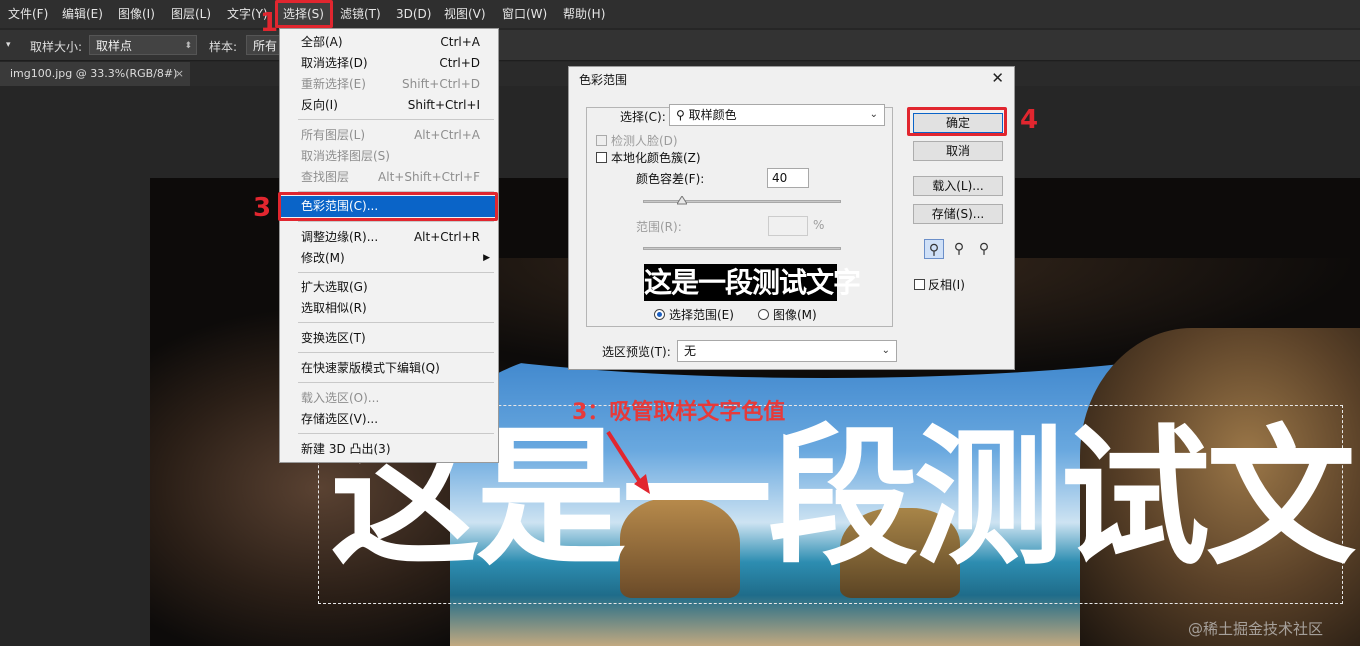 The width and height of the screenshot is (1360, 646). What do you see at coordinates (389, 287) in the screenshot?
I see `menu-item-grow: 扩大选取(G)` at bounding box center [389, 287].